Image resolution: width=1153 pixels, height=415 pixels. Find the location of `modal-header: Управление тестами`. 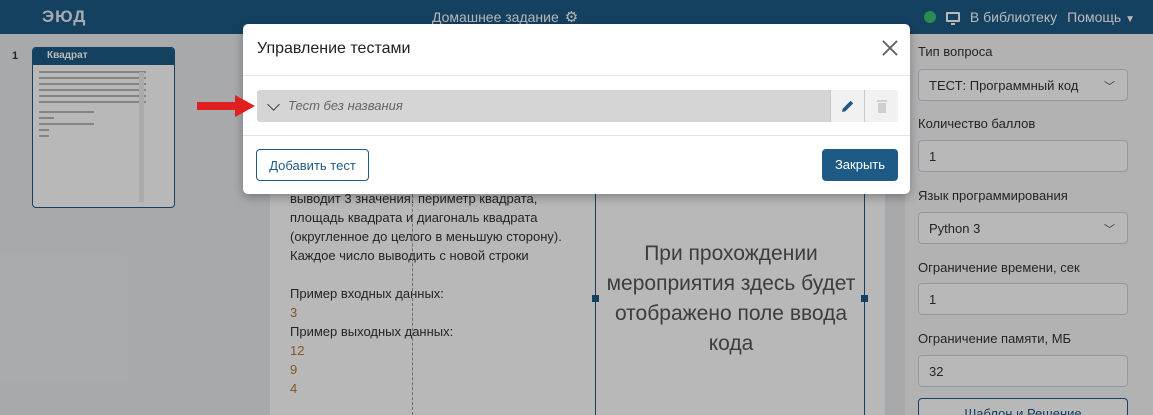

modal-header: Управление тестами is located at coordinates (576, 50).